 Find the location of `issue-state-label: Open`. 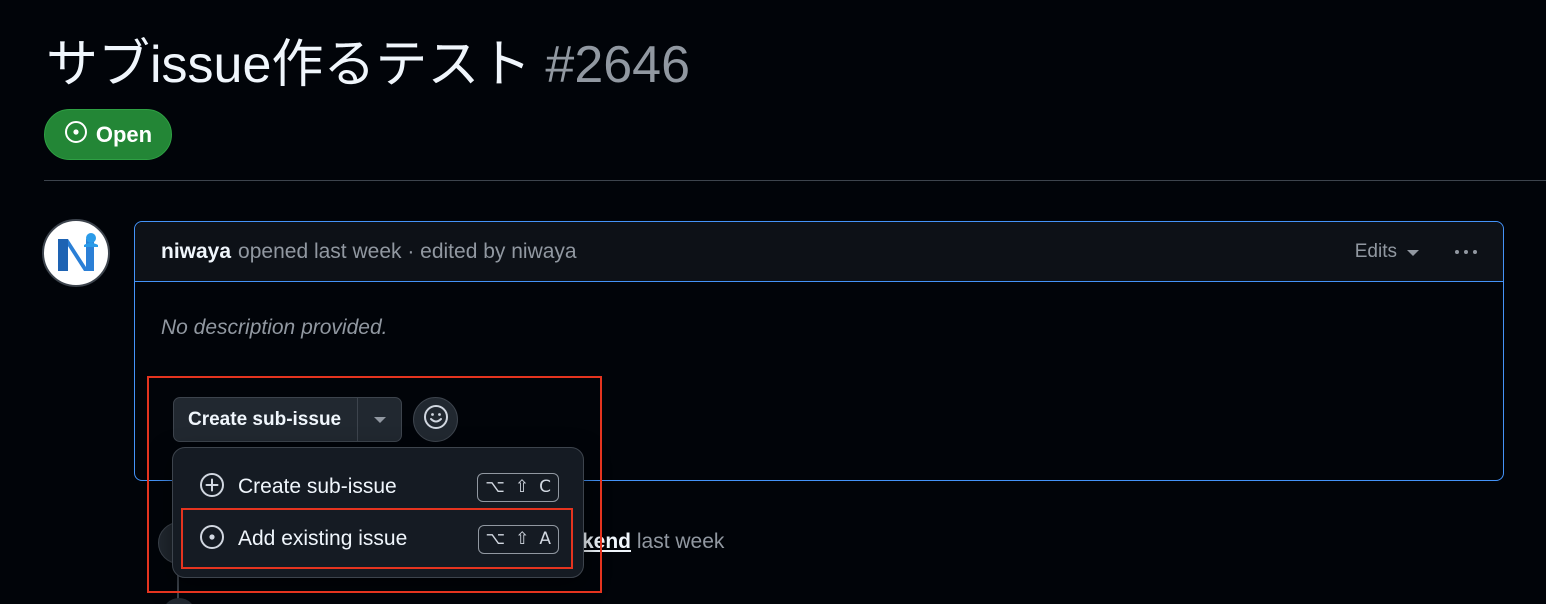

issue-state-label: Open is located at coordinates (124, 134).